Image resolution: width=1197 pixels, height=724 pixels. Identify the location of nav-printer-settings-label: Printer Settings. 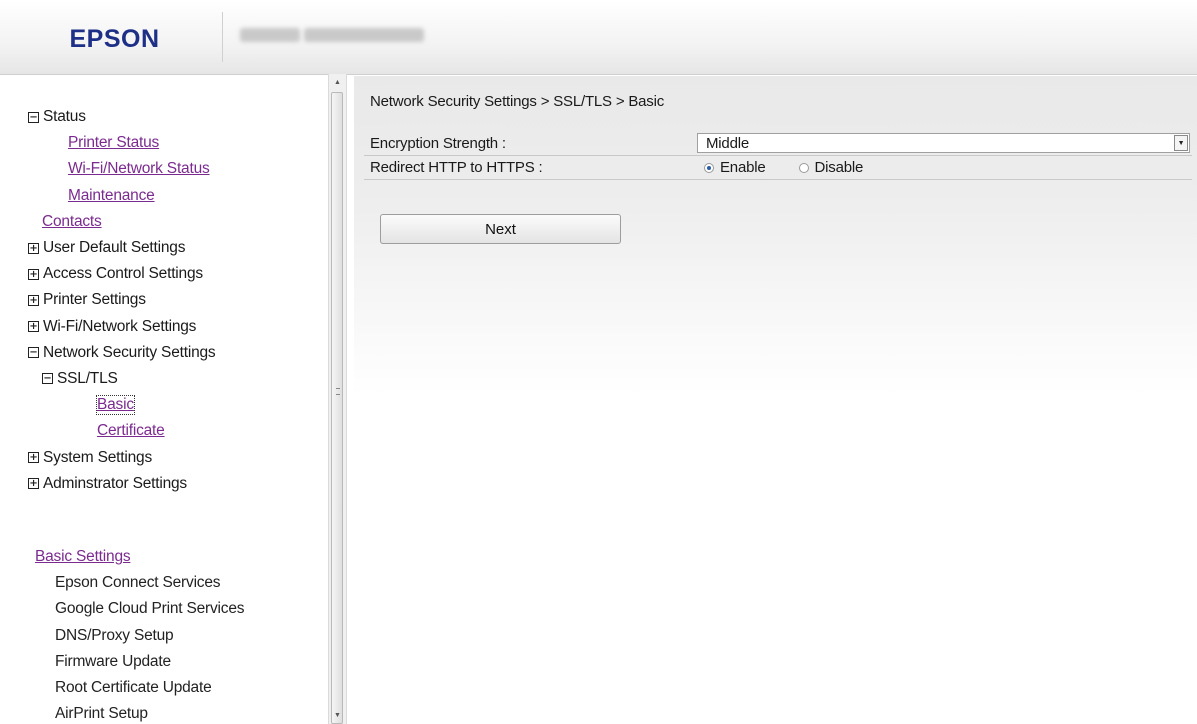
(94, 300).